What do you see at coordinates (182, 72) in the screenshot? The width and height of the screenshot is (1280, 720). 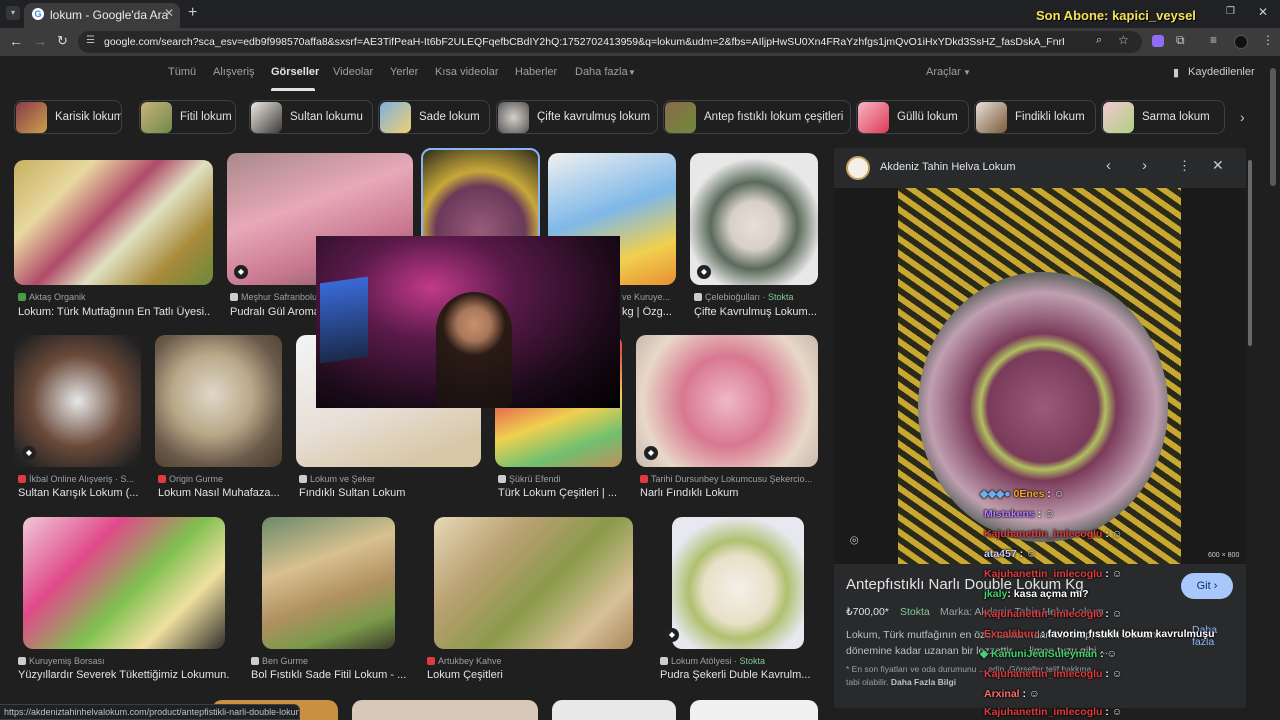 I see `tab-all: Tümü` at bounding box center [182, 72].